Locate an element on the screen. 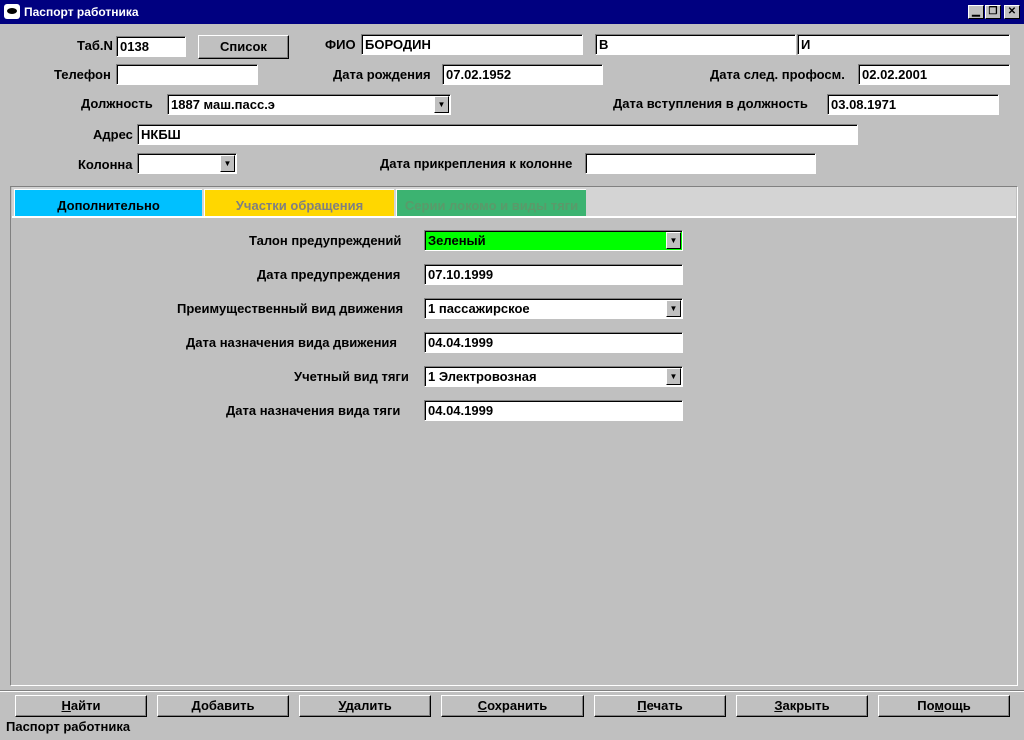 Image resolution: width=1024 pixels, height=740 pixels. save-hotkey: С is located at coordinates (482, 705).